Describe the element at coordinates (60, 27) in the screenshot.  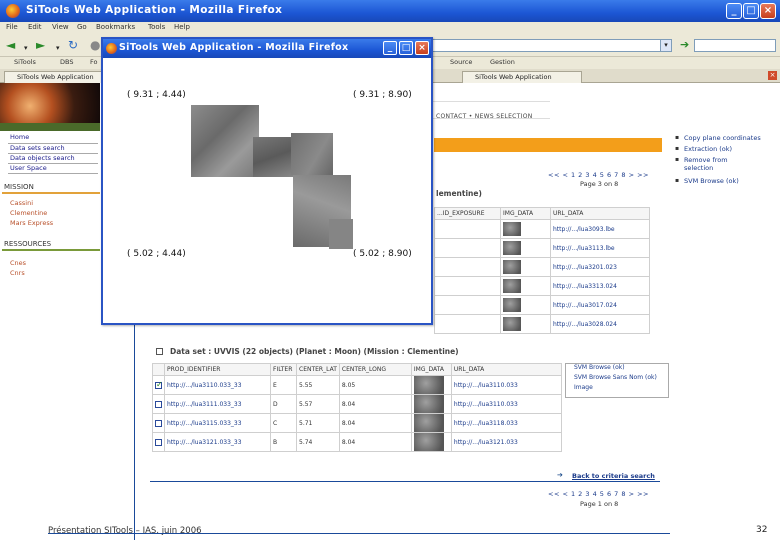
I see `menu-view: View` at that location.